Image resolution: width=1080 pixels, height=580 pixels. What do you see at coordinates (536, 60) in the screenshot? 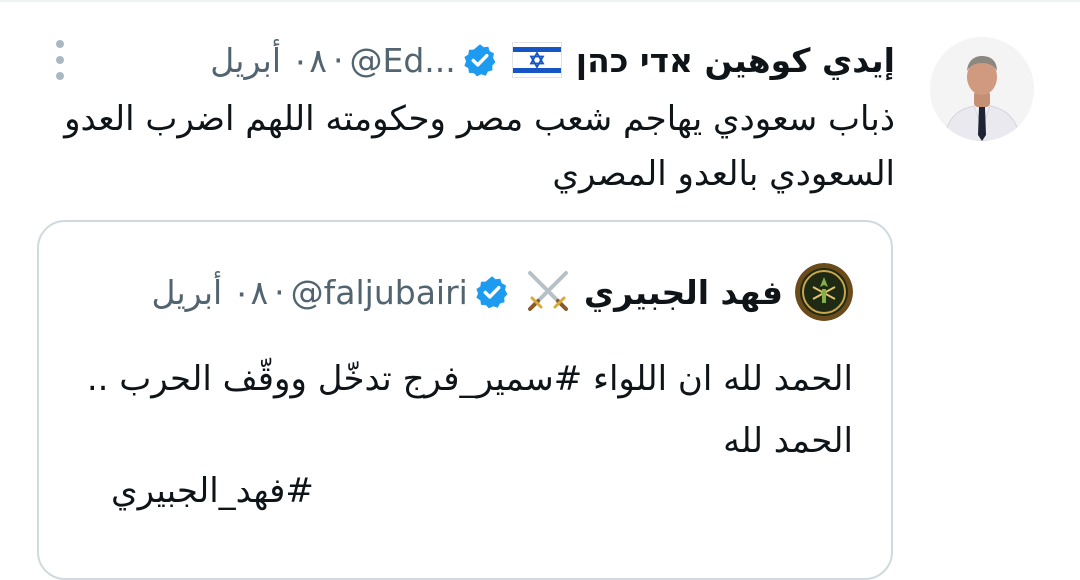
I see `israel-flag-icon` at bounding box center [536, 60].